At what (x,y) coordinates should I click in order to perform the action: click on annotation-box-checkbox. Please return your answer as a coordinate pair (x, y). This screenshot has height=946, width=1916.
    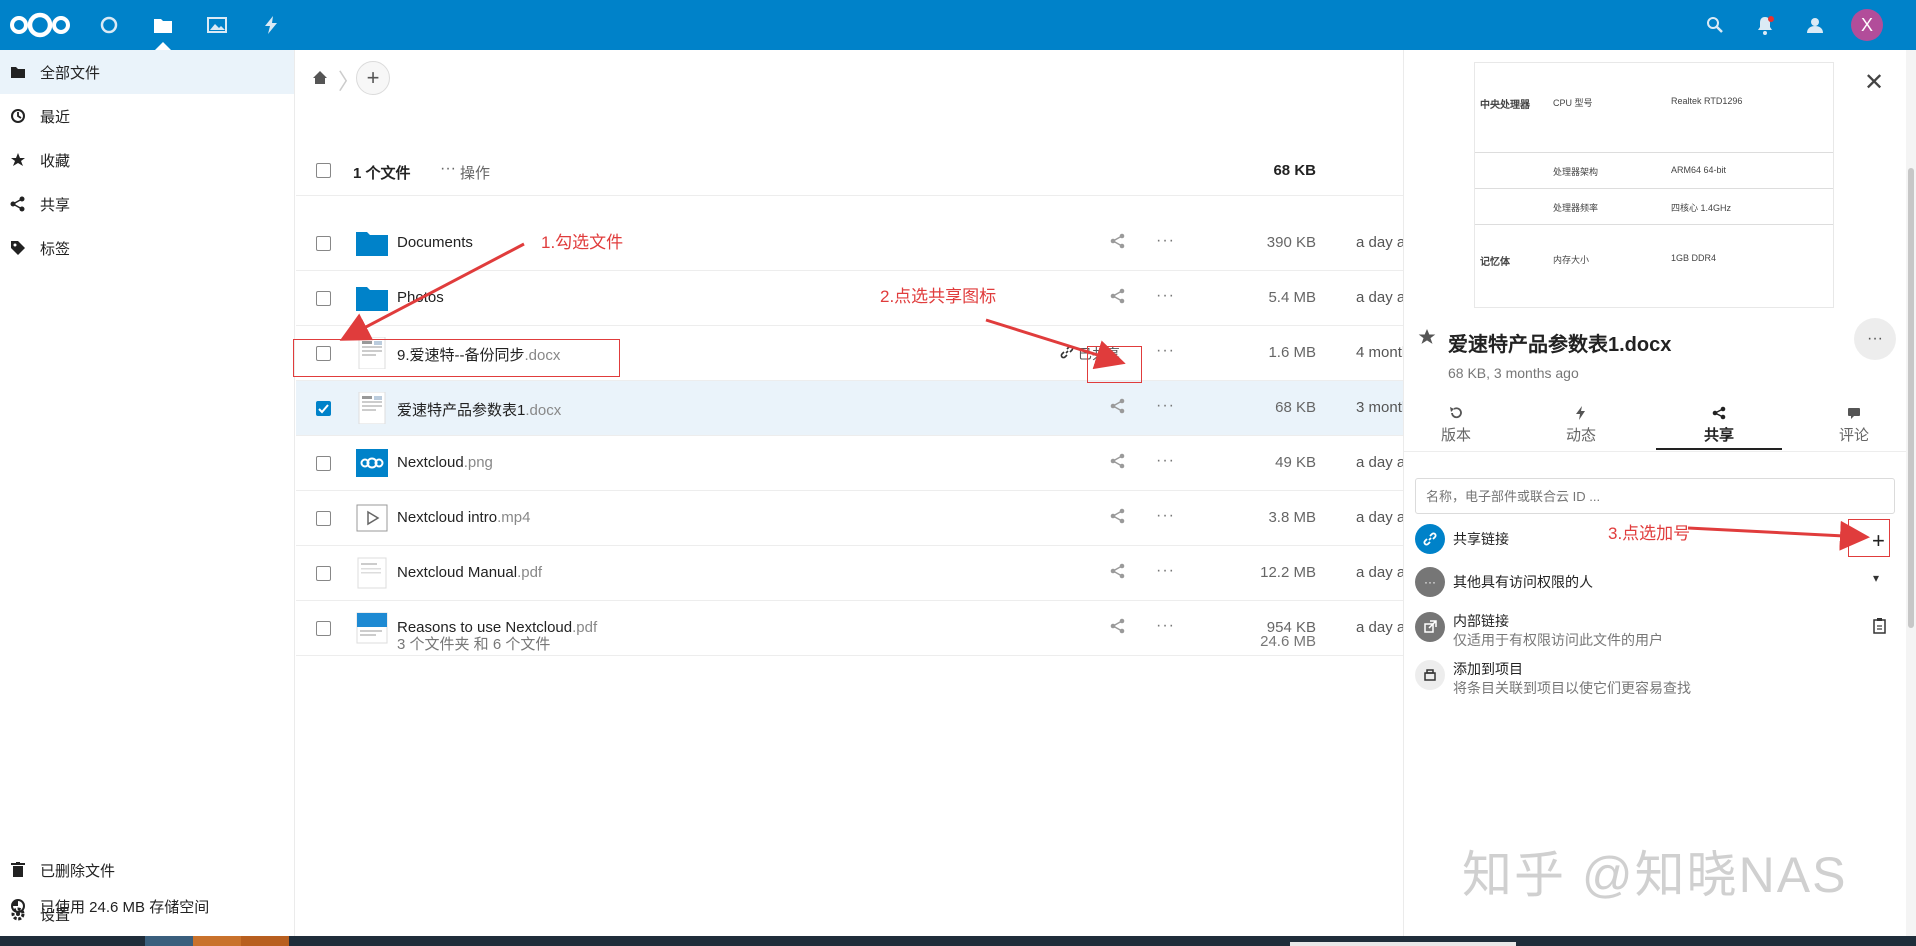
    Looking at the image, I should click on (456, 358).